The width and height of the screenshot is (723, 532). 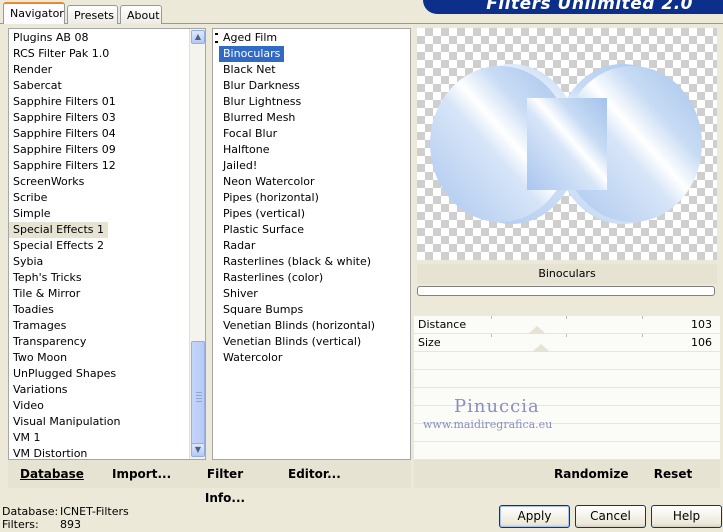 What do you see at coordinates (30, 198) in the screenshot?
I see `category-item: Scribe` at bounding box center [30, 198].